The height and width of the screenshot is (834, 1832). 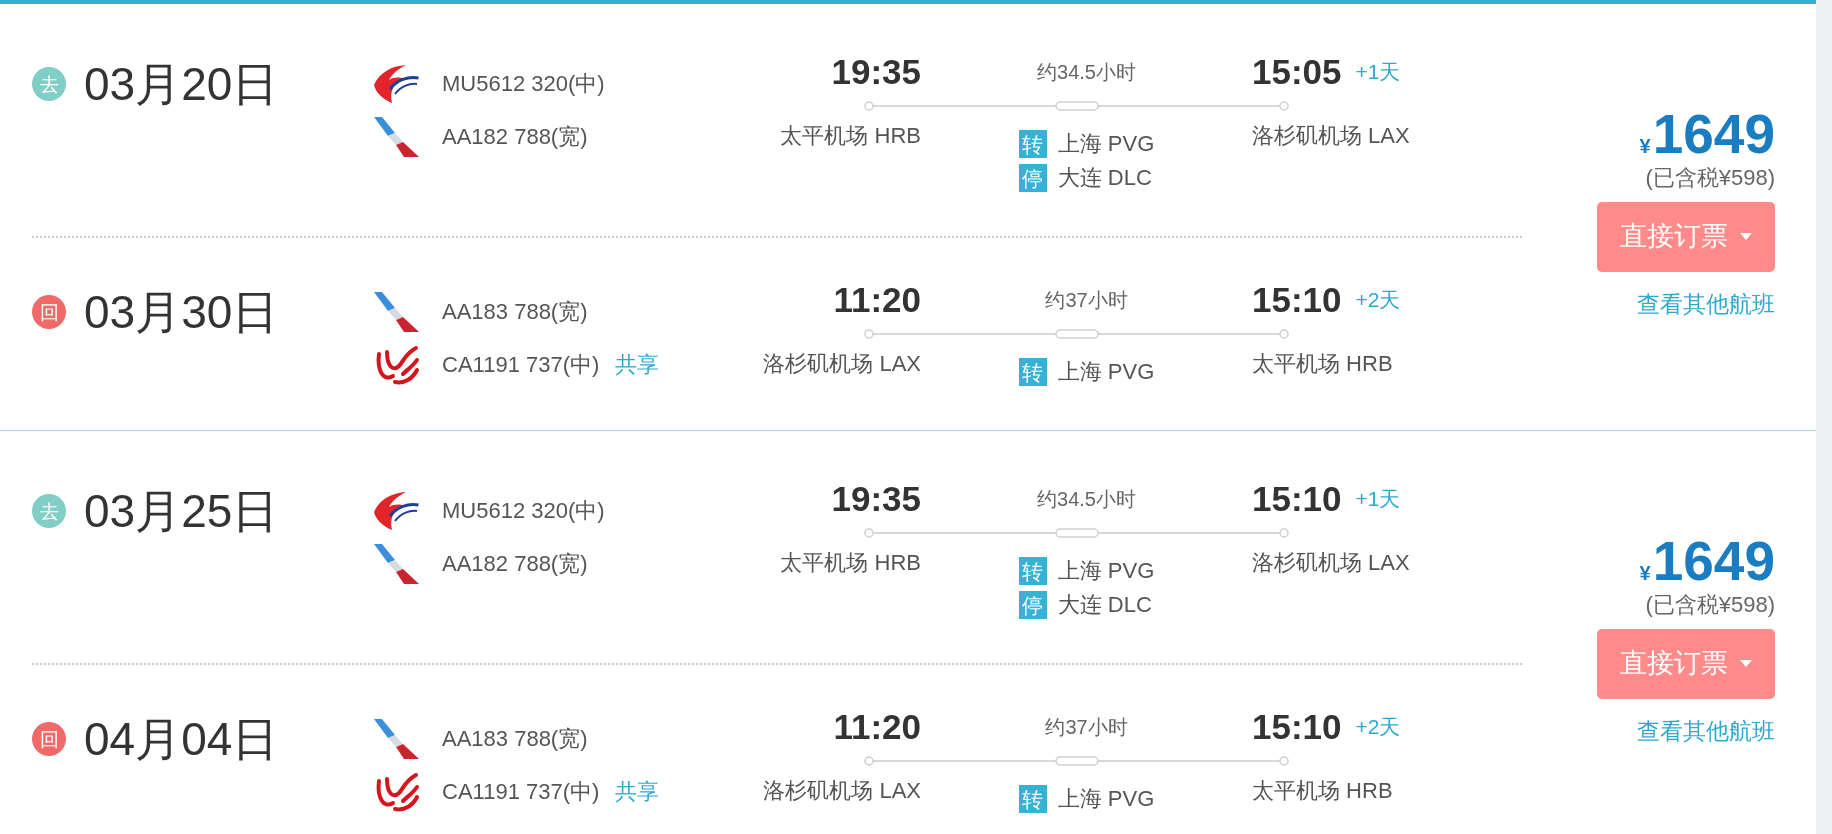 I want to click on date: 03月30日, so click(x=181, y=312).